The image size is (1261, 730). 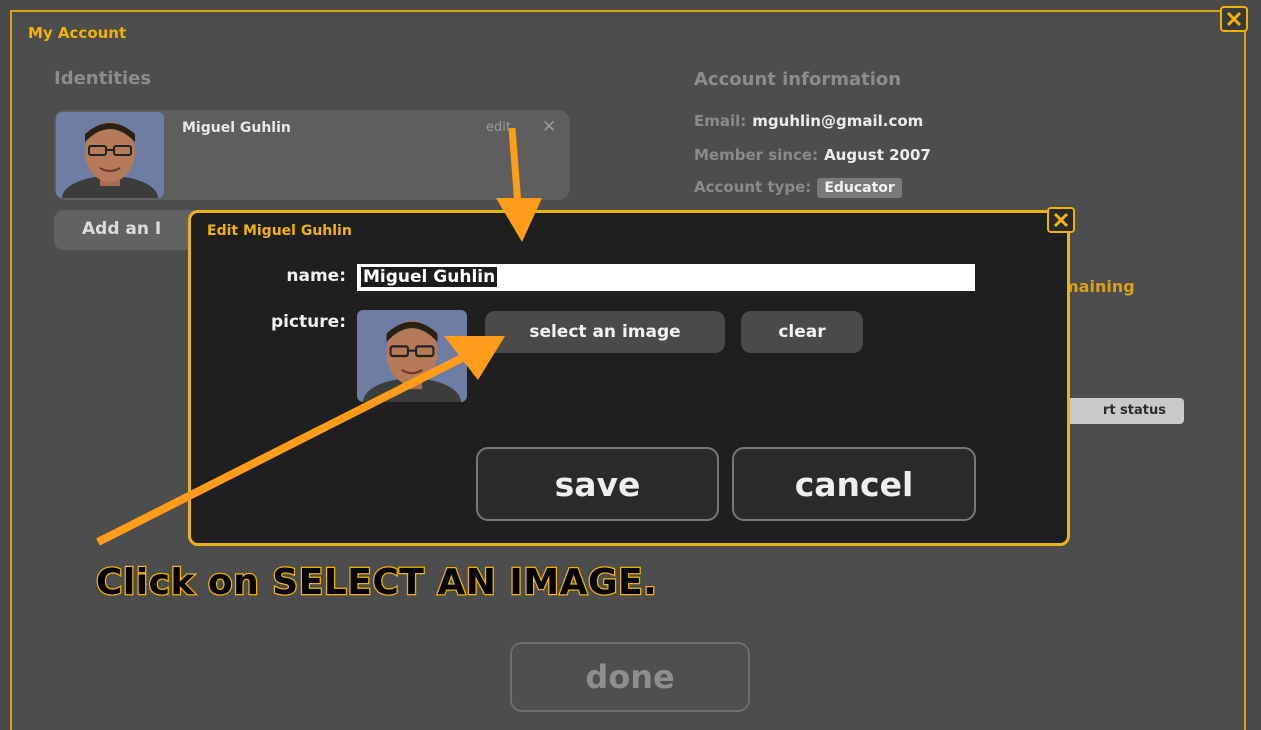 I want to click on email-label: Email:, so click(x=720, y=121).